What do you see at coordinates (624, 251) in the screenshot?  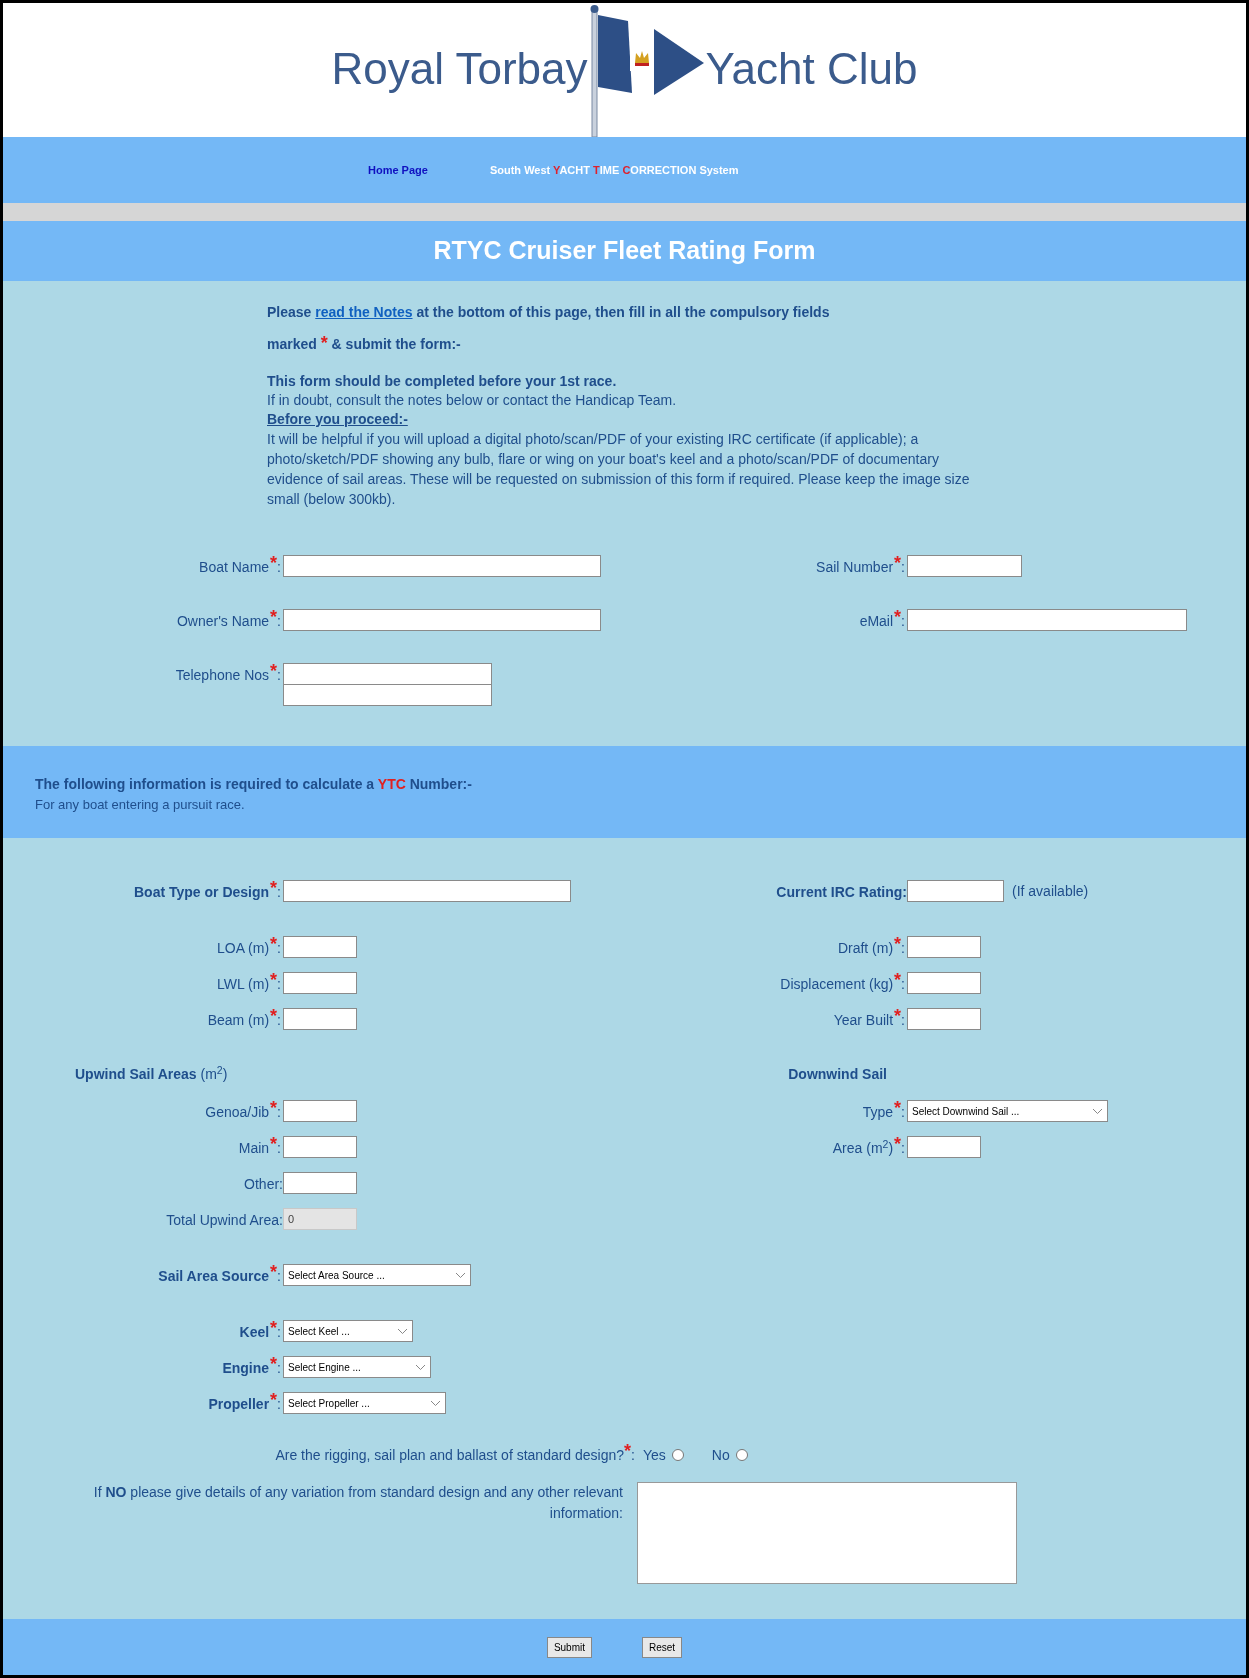 I see `form-title: RTYC Cruiser Fleet Rating Form` at bounding box center [624, 251].